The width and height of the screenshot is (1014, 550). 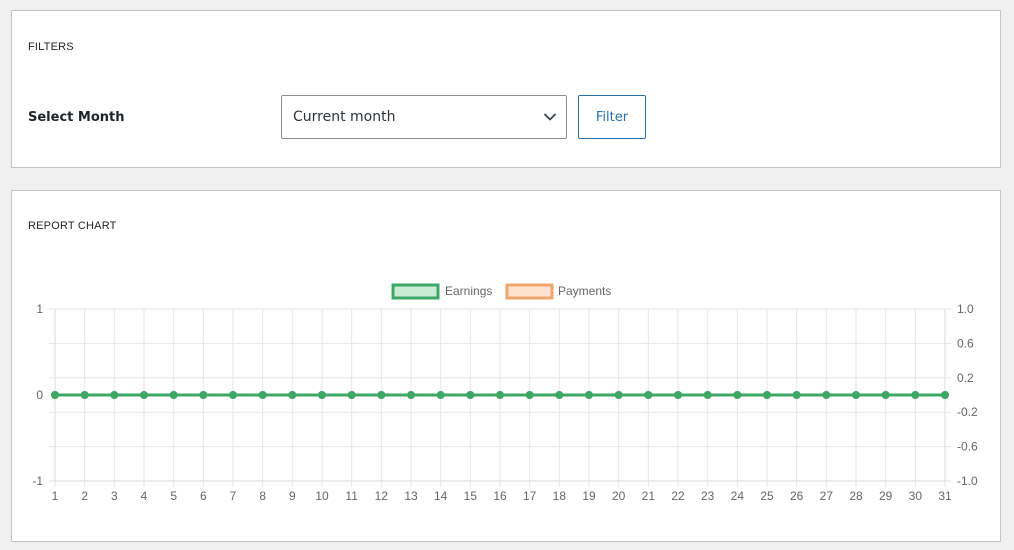 I want to click on y-right-tick-label: 0.6, so click(x=965, y=343).